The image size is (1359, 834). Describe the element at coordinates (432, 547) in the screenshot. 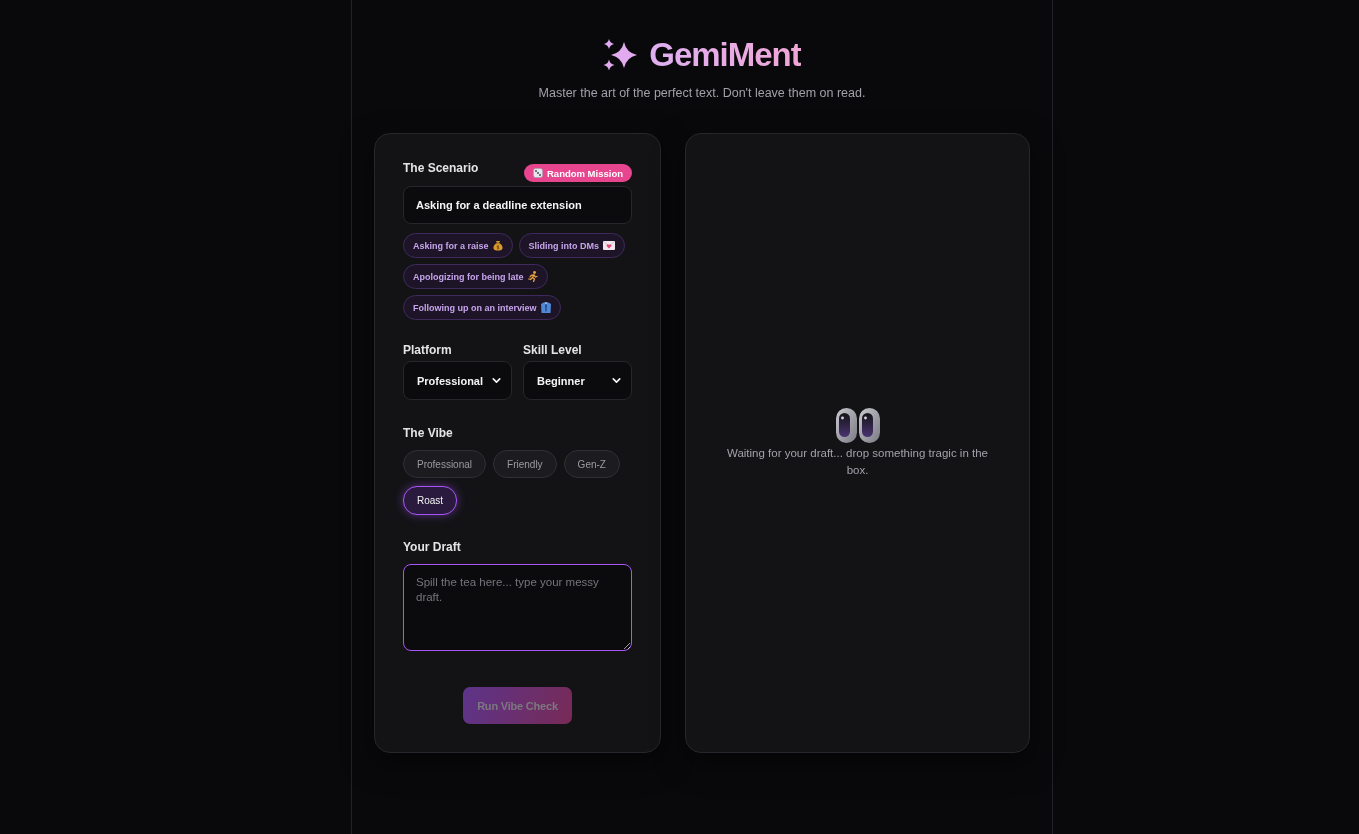

I see `draft-label: Your Draft` at that location.